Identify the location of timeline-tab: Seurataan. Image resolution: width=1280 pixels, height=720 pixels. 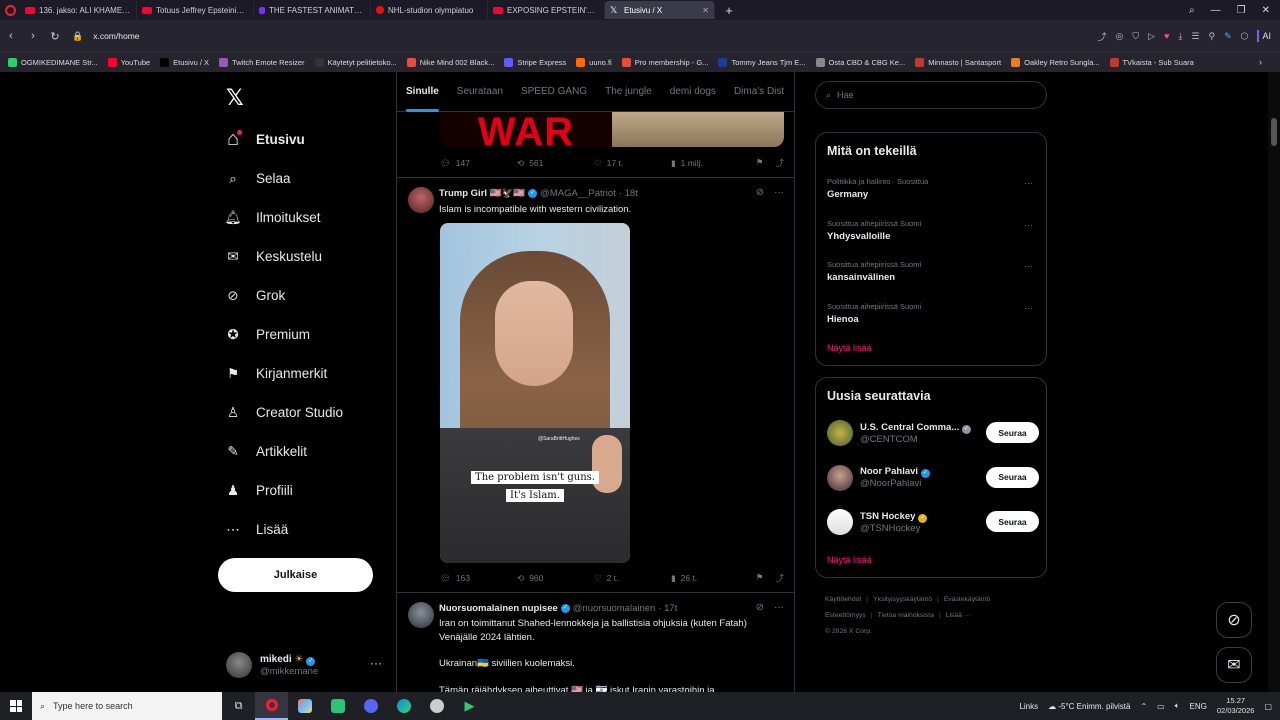
(480, 92).